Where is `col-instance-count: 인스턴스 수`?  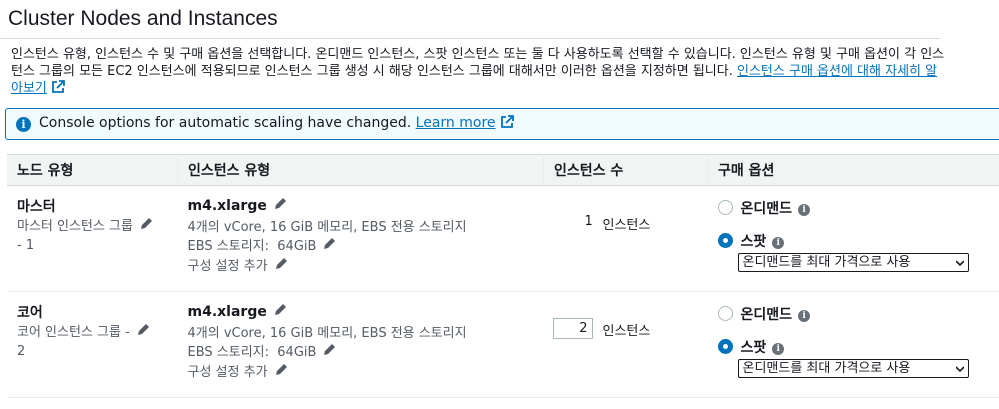 col-instance-count: 인스턴스 수 is located at coordinates (625, 170).